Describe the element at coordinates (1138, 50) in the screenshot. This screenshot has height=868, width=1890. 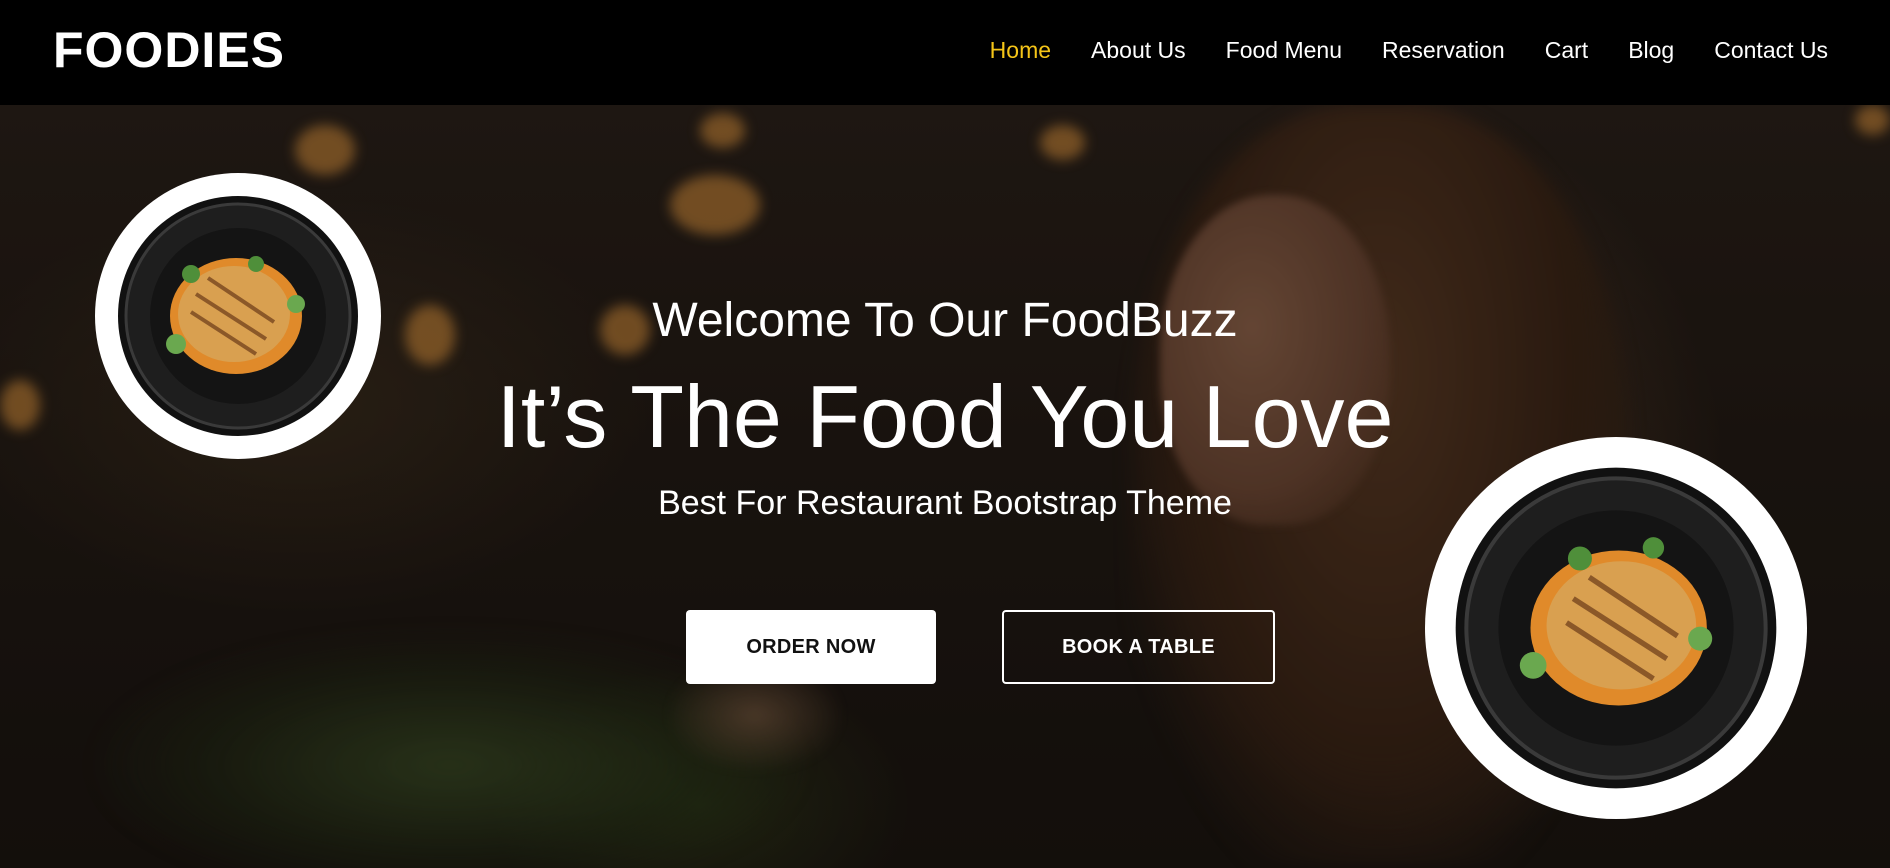
I see `nav-item-about-us: About Us` at that location.